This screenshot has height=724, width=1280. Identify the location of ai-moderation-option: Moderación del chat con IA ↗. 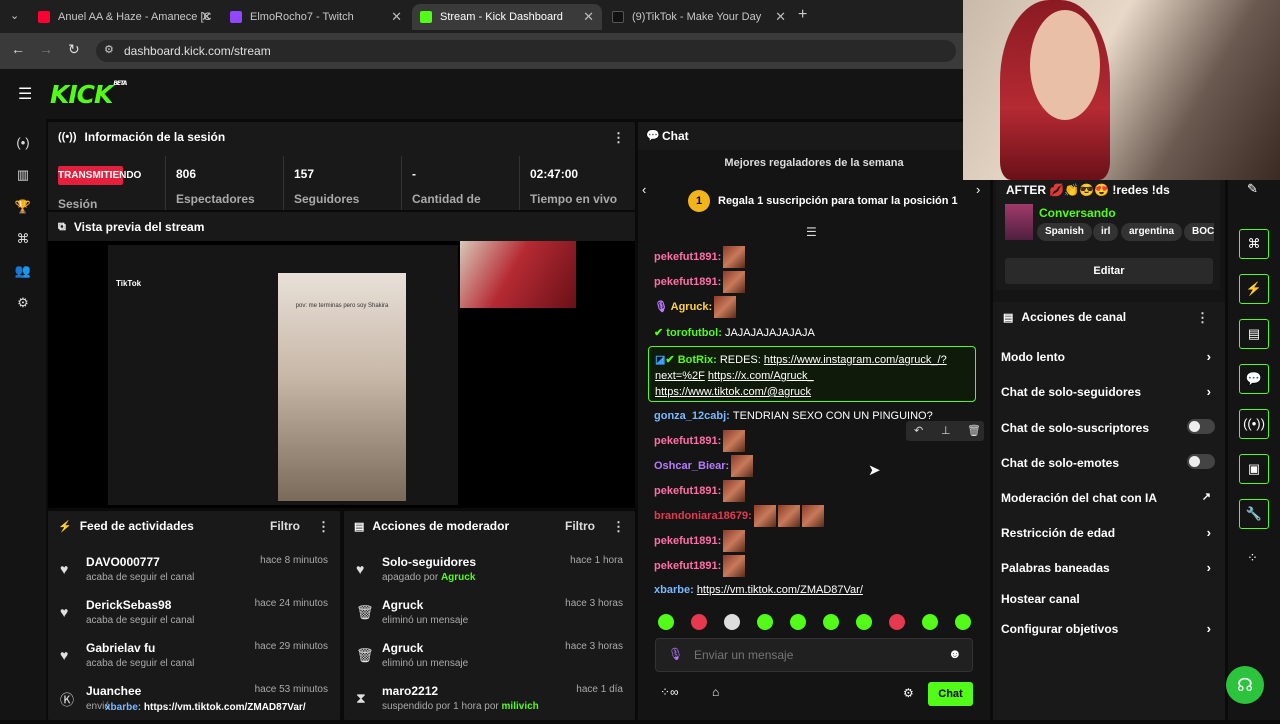
(1108, 498).